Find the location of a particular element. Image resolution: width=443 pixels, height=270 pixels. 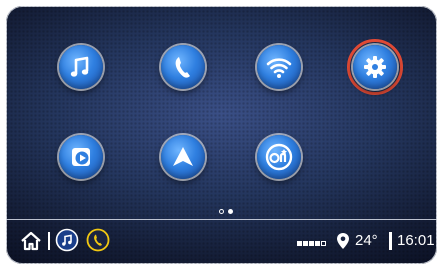

onstar-app-button is located at coordinates (279, 157).